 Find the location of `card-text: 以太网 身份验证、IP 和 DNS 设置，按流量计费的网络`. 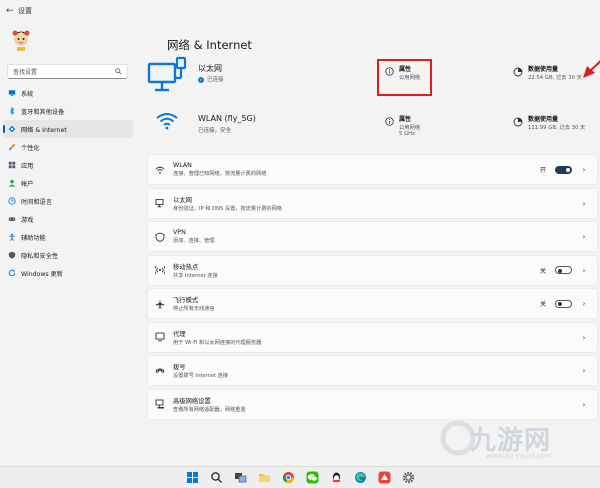

card-text: 以太网 身份验证、IP 和 DNS 设置，按流量计费的网络 is located at coordinates (377, 203).